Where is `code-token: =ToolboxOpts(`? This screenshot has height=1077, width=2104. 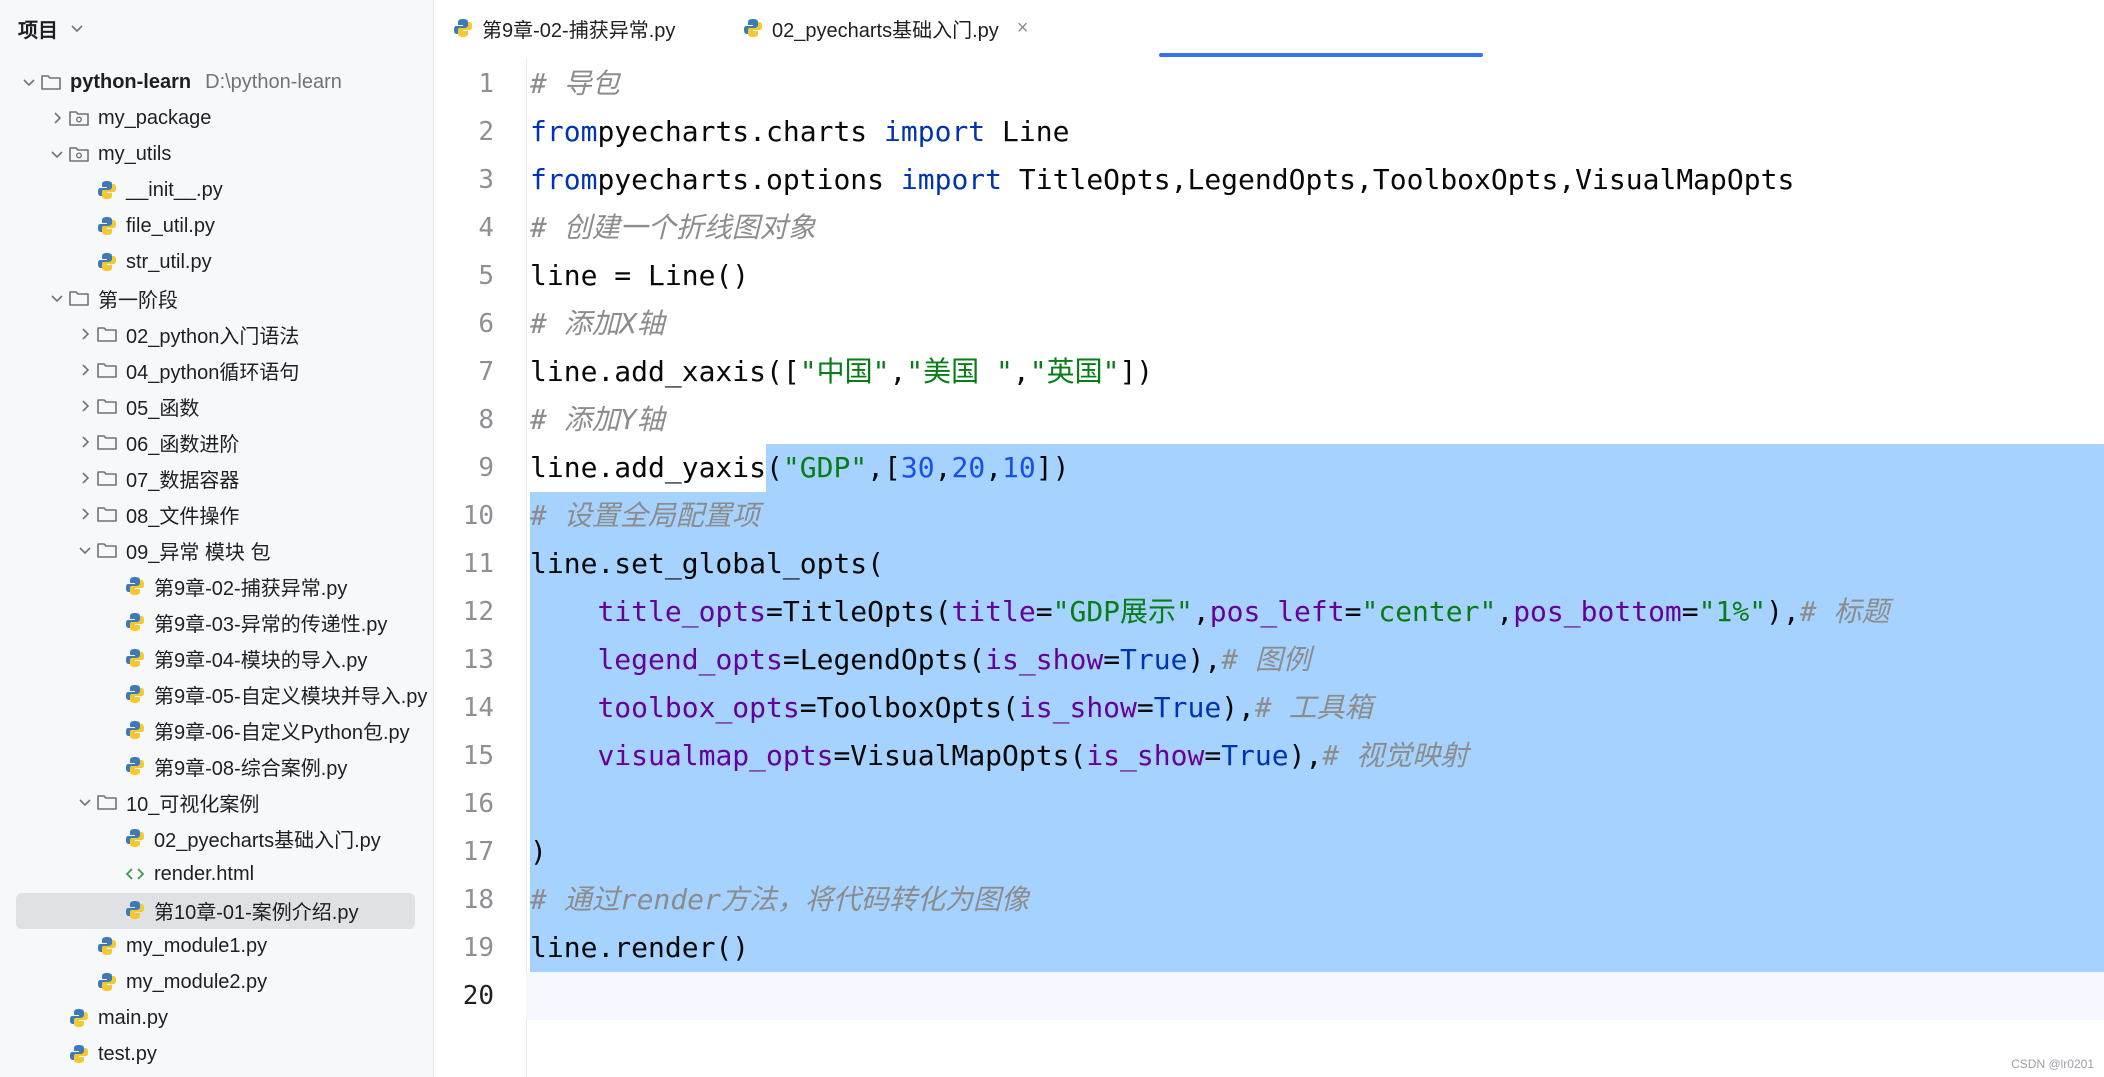
code-token: =ToolboxOpts( is located at coordinates (909, 707).